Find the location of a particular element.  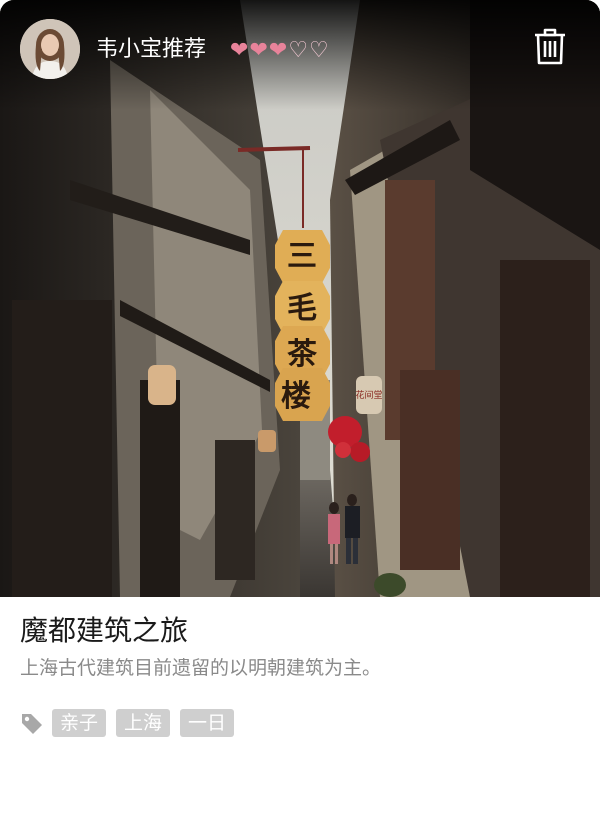

trip-description: 上海古代建筑目前遗留的以明朝建筑为主。 is located at coordinates (201, 668).